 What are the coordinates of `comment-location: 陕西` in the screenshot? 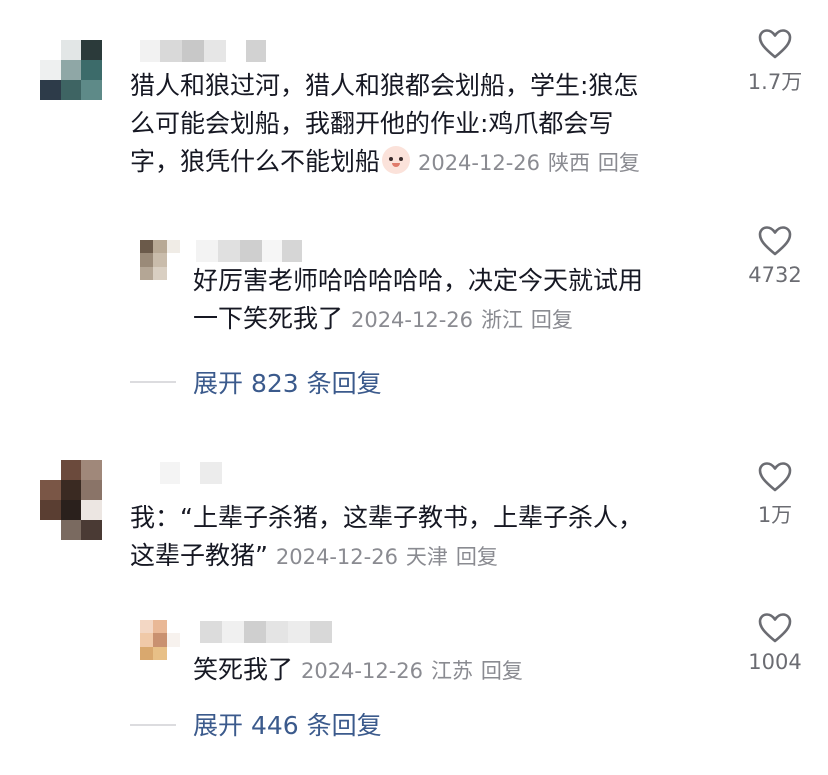 It's located at (568, 163).